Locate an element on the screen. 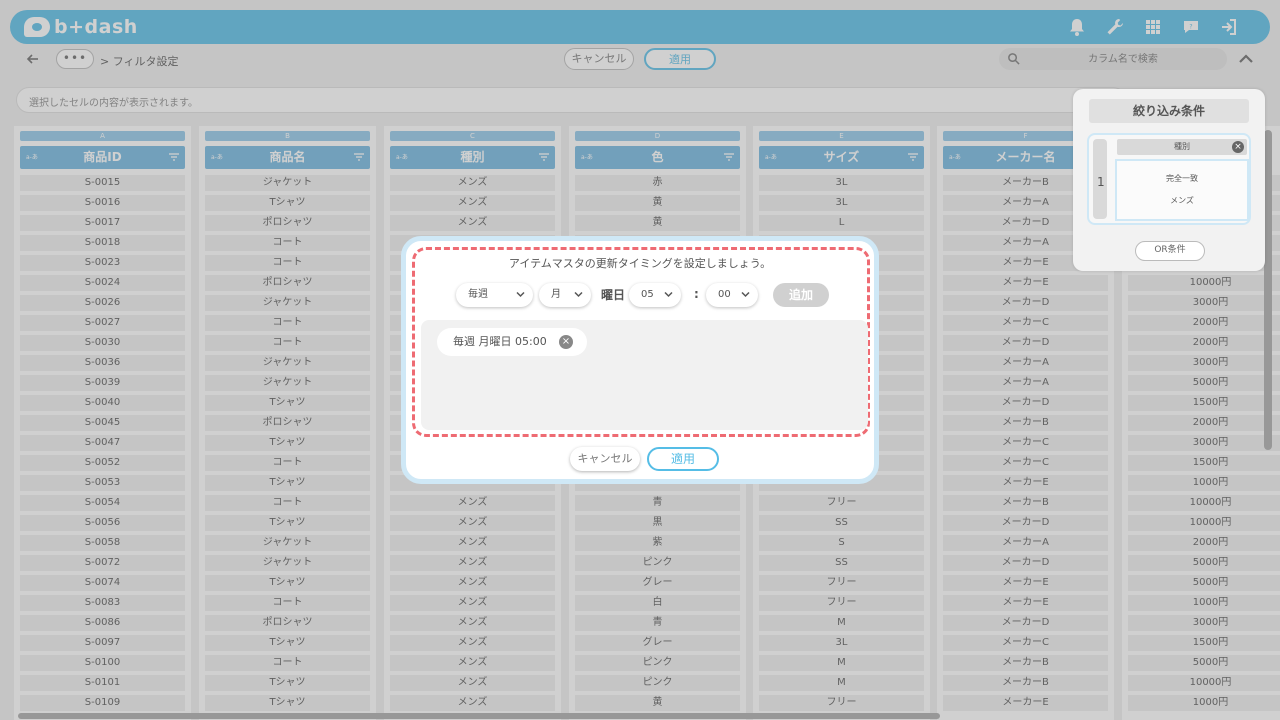  filter-field-label: 種別 is located at coordinates (1182, 146).